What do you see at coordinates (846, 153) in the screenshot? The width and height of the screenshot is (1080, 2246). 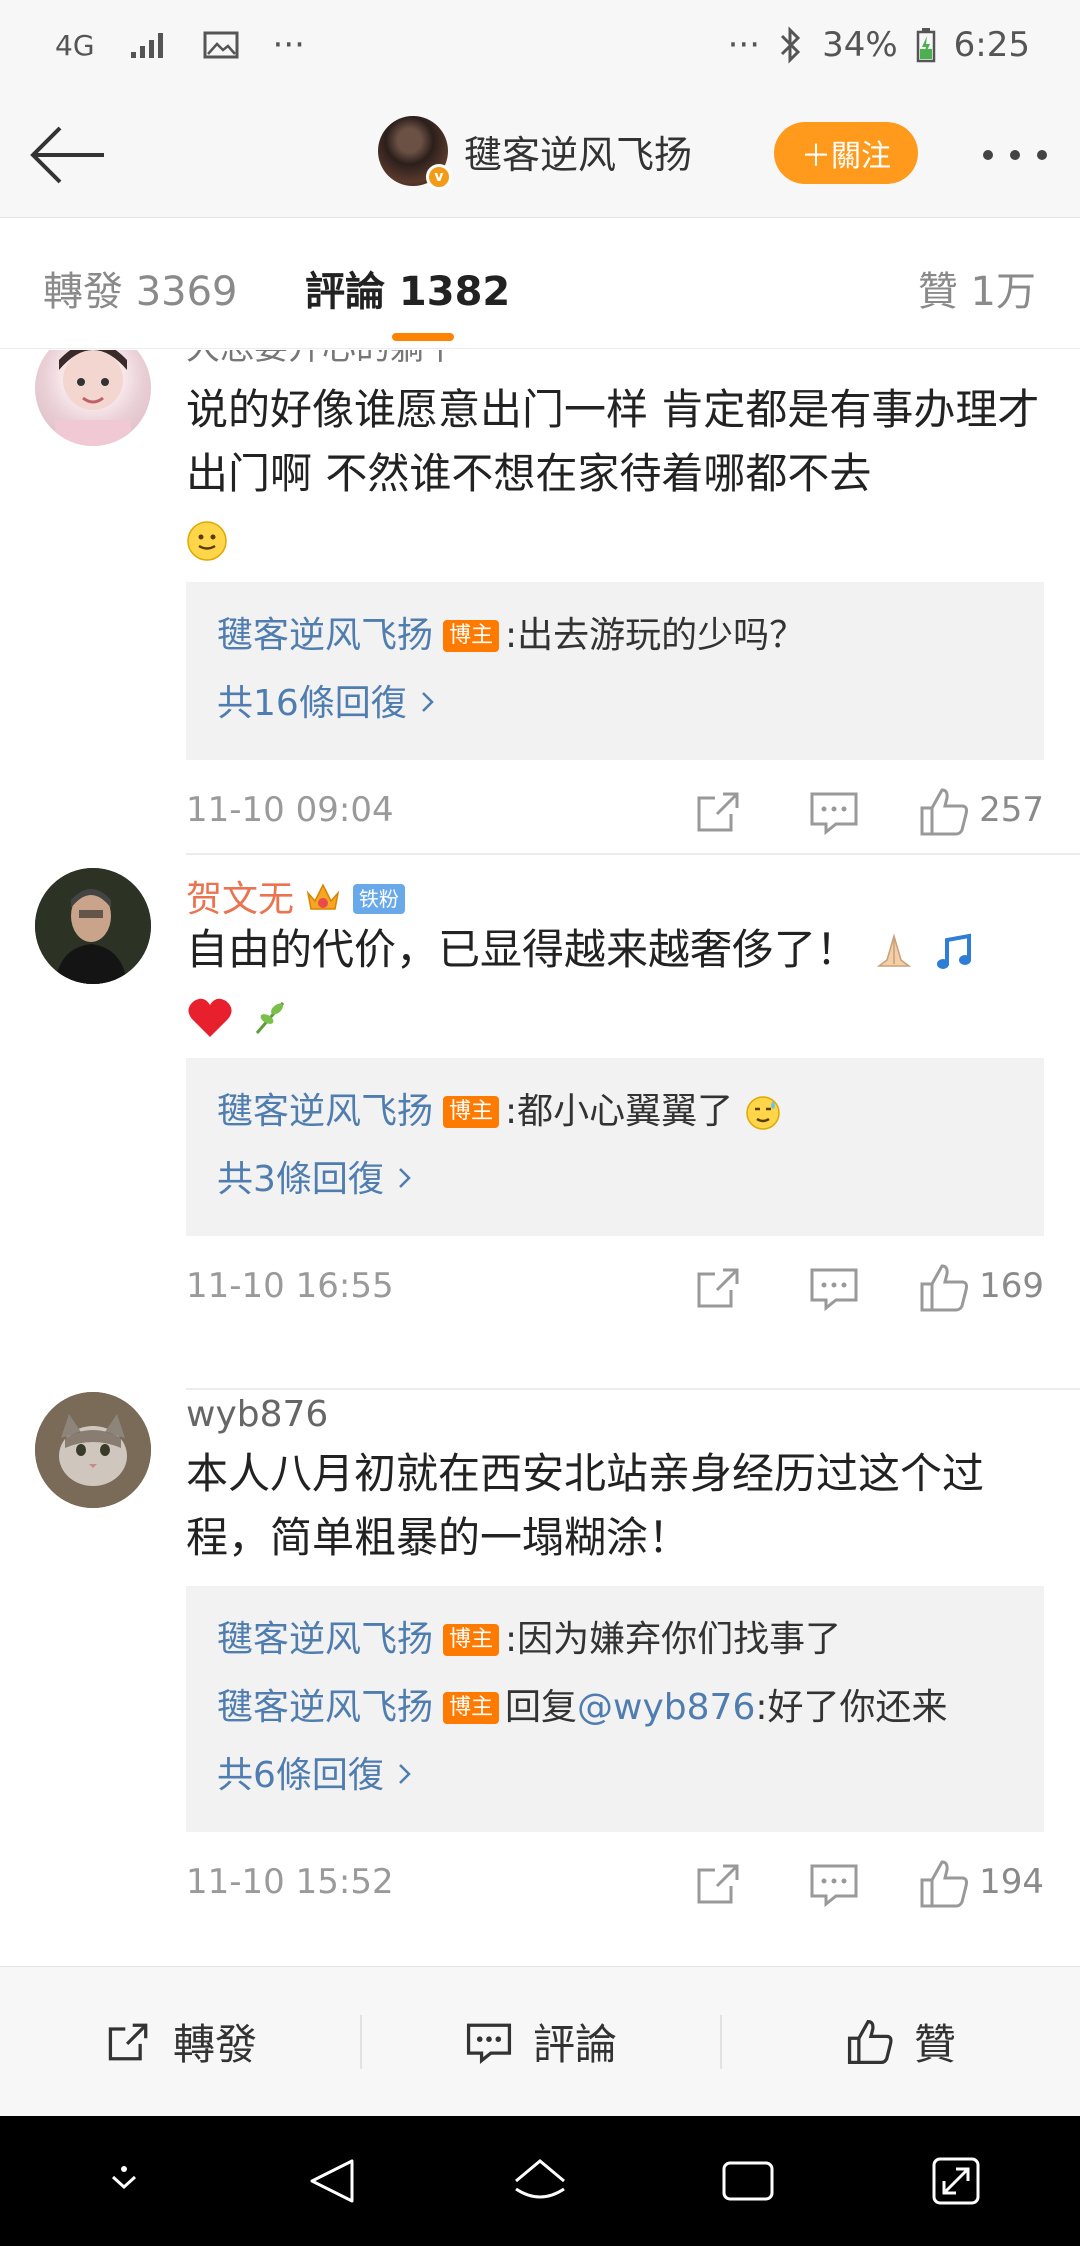 I see `follow-button: ＋關注` at bounding box center [846, 153].